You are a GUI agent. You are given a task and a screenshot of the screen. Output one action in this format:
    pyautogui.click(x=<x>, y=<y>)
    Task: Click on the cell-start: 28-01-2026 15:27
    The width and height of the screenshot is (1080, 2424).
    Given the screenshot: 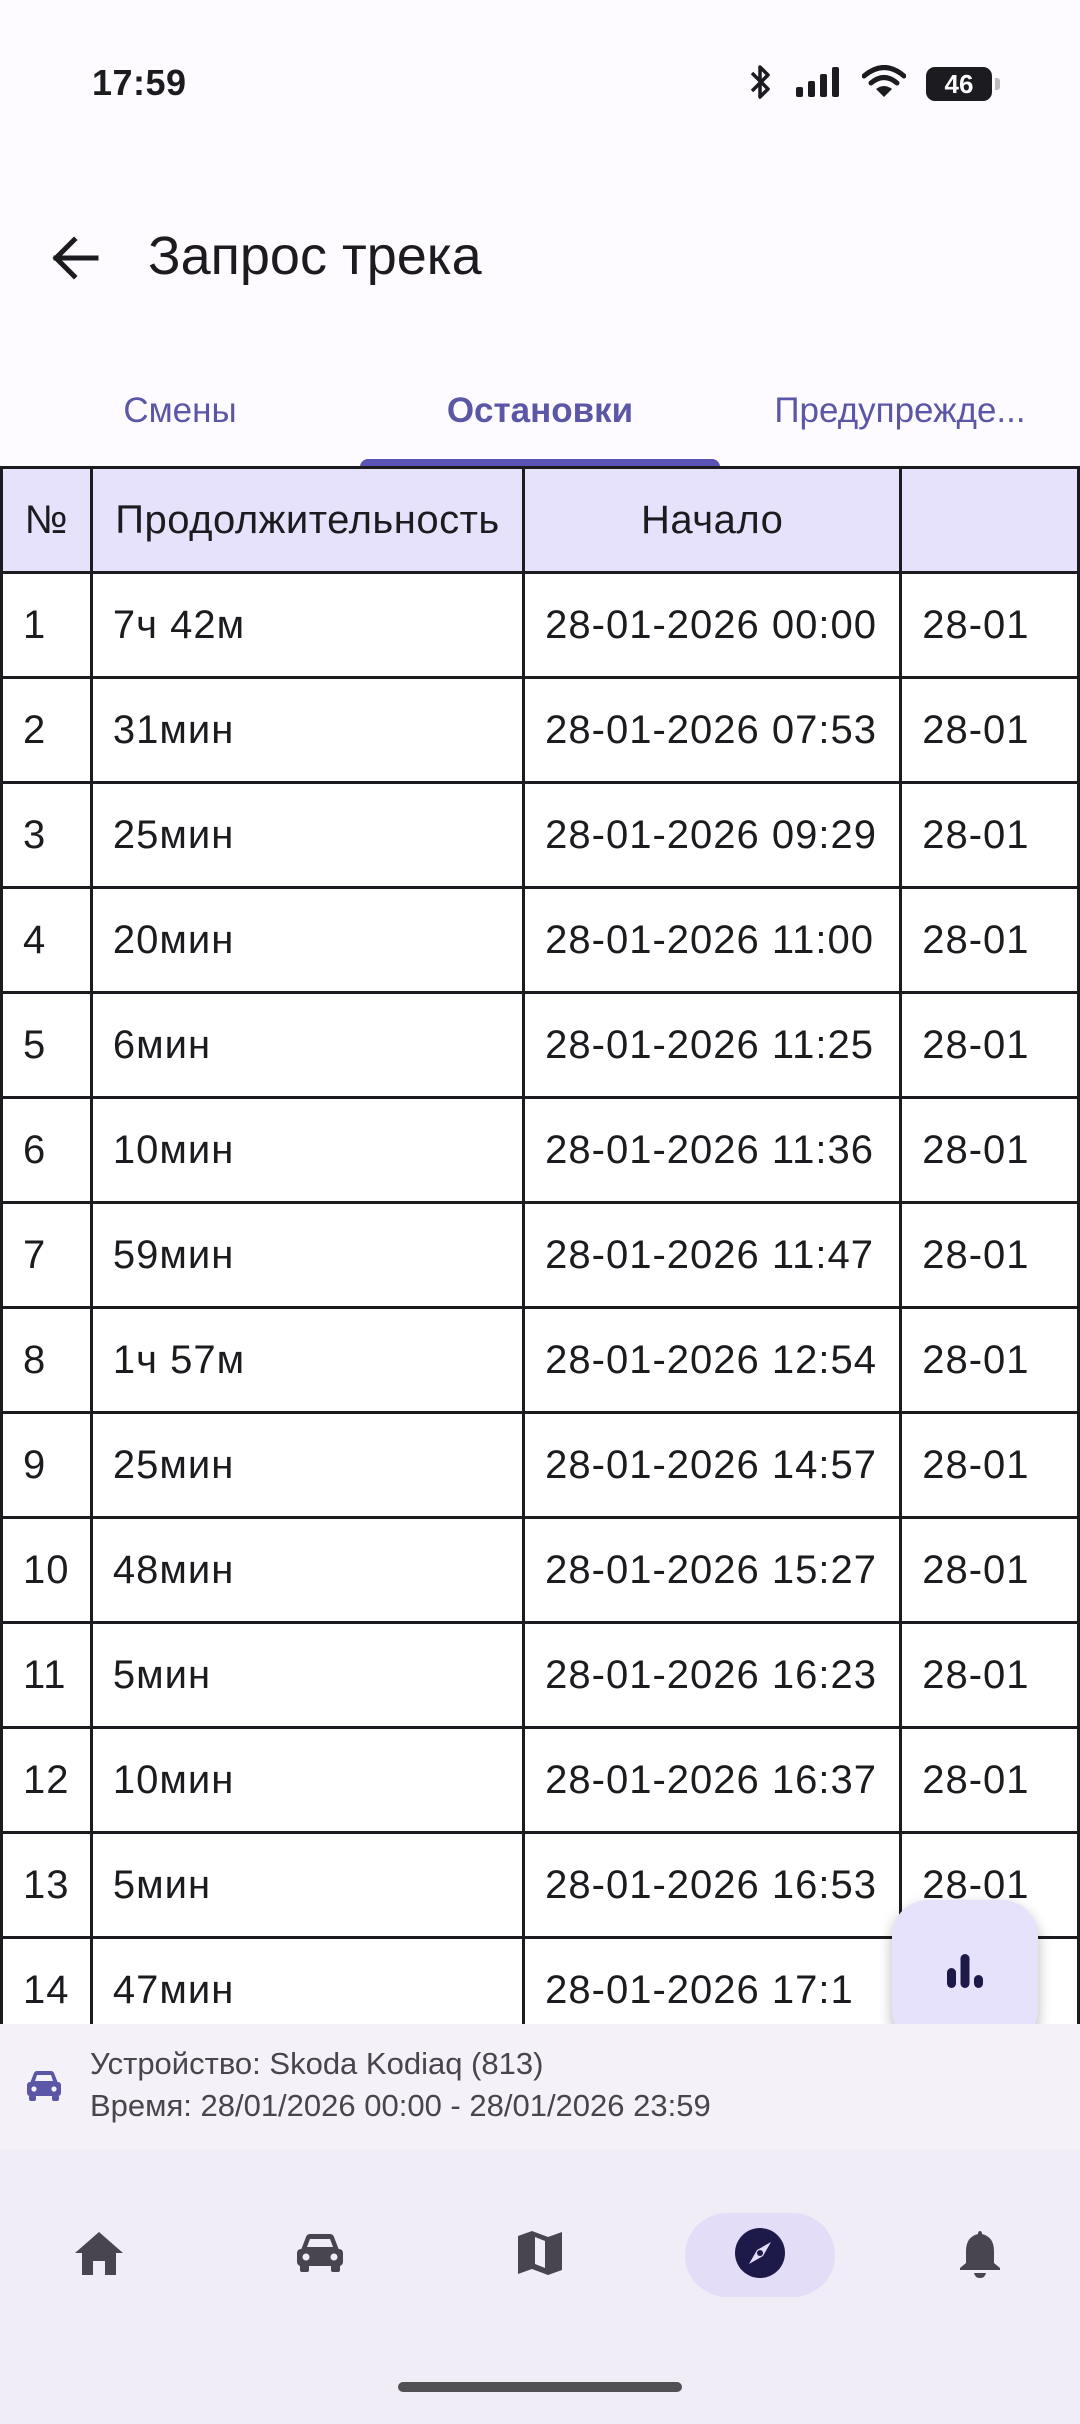 What is the action you would take?
    pyautogui.click(x=712, y=1570)
    